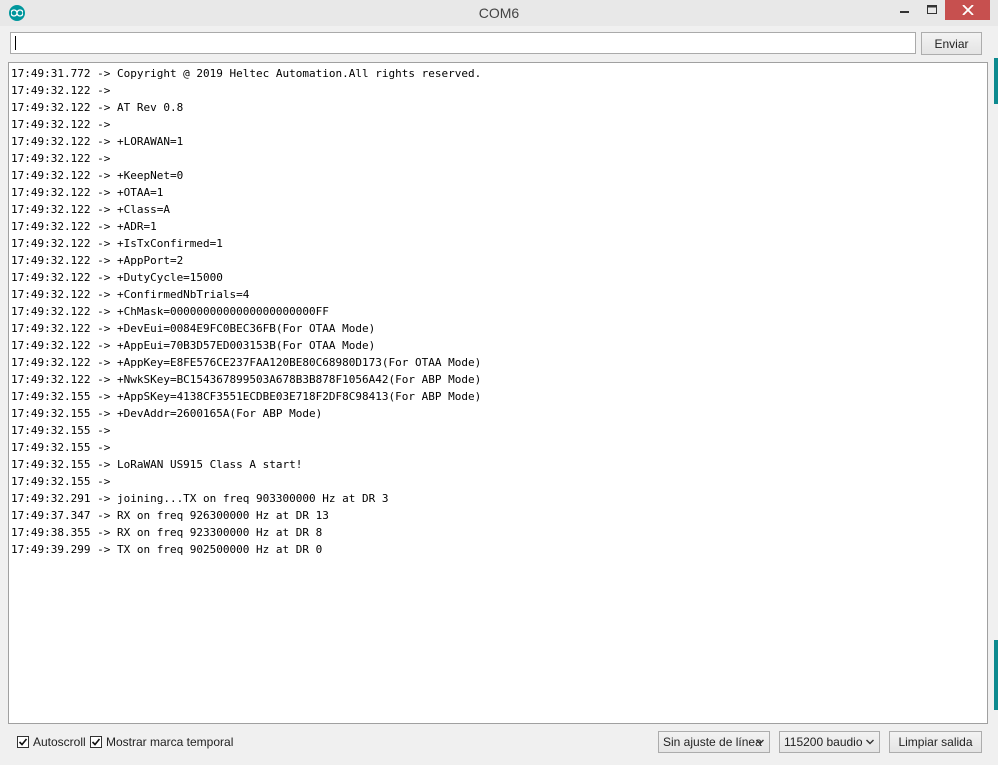 The width and height of the screenshot is (998, 765). Describe the element at coordinates (97, 107) in the screenshot. I see `output-line: 17:49:32.122 -> AT Rev 0.8` at that location.